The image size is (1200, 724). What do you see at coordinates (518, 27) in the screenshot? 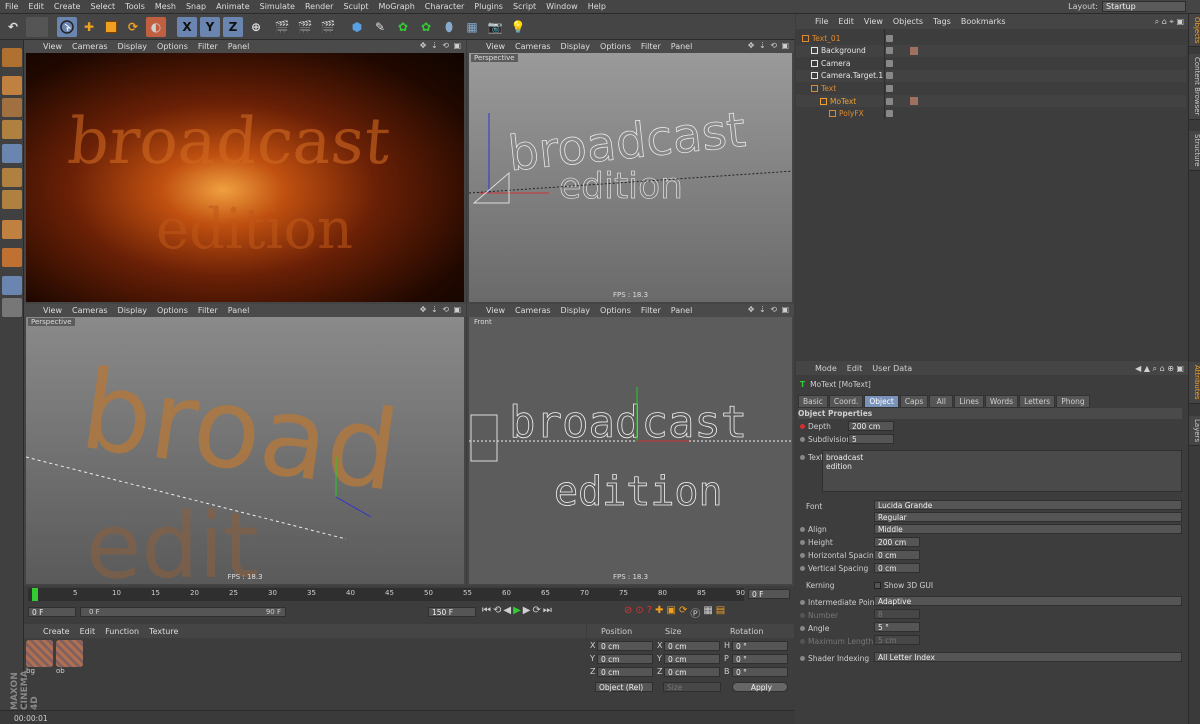
I see `light-icon: 💡` at bounding box center [518, 27].